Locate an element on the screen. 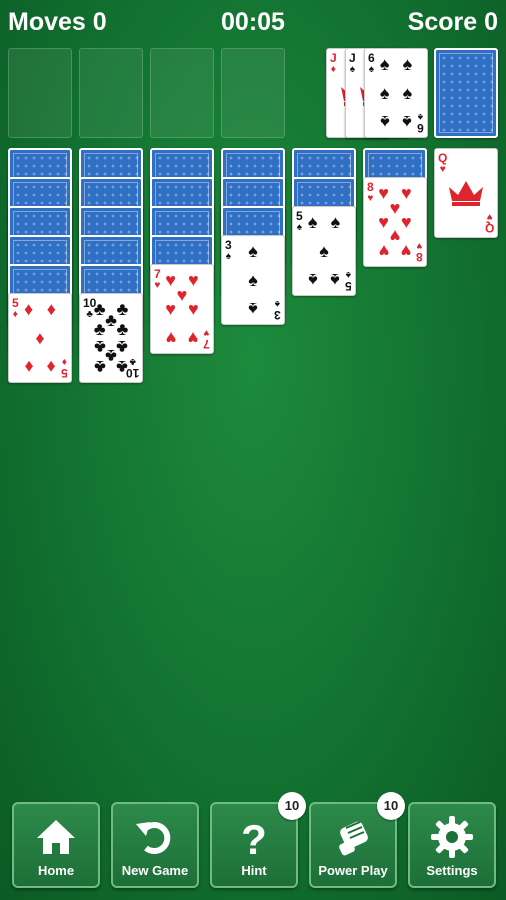  undo-arrow-icon is located at coordinates (153, 838).